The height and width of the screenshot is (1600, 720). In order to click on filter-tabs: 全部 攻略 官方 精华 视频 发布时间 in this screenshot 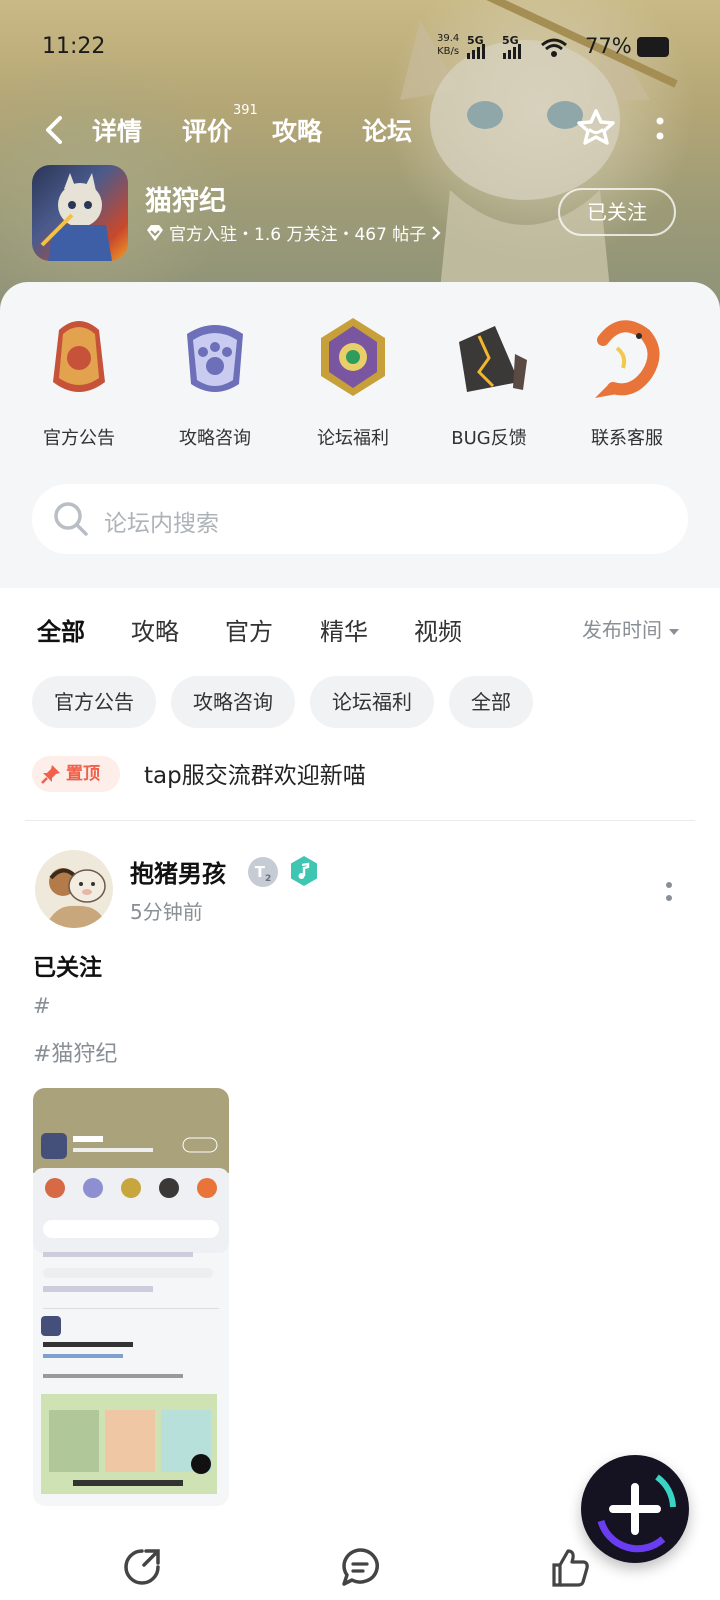, I will do `click(360, 625)`.